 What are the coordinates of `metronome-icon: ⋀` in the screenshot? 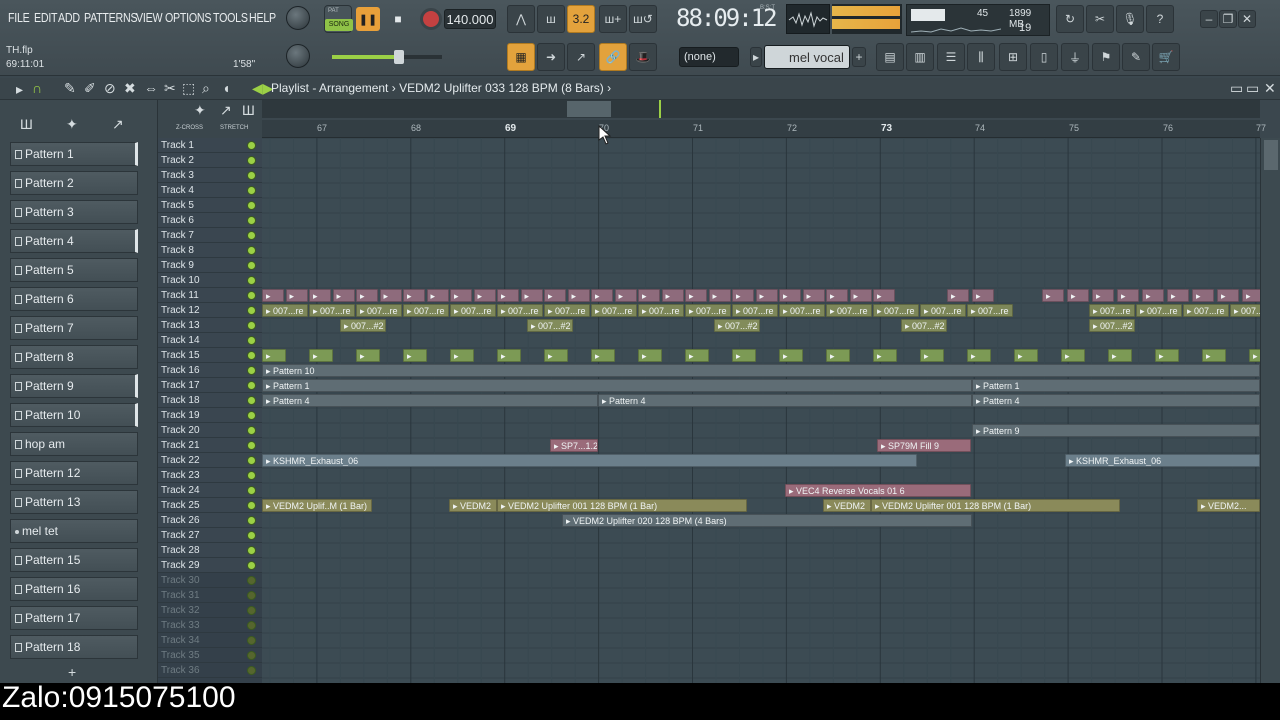 It's located at (521, 19).